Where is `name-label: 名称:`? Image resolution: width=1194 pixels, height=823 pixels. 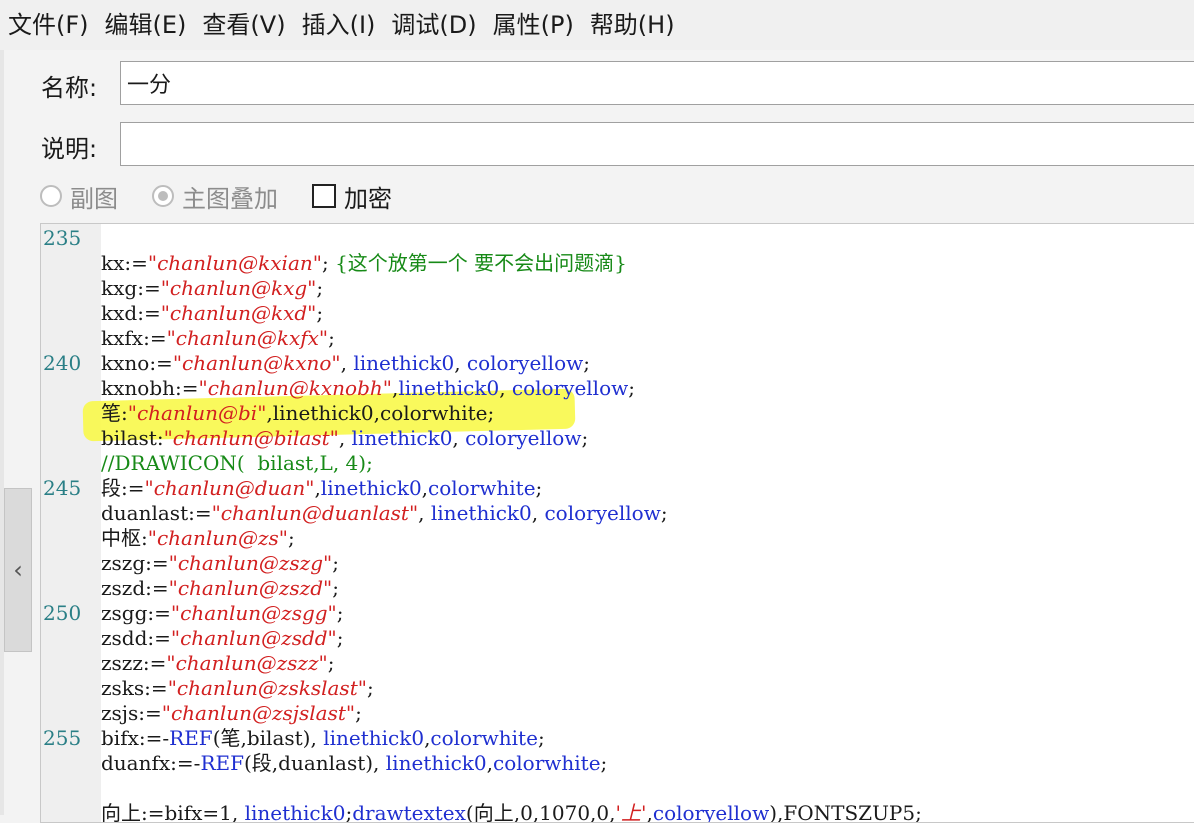
name-label: 名称: is located at coordinates (69, 88).